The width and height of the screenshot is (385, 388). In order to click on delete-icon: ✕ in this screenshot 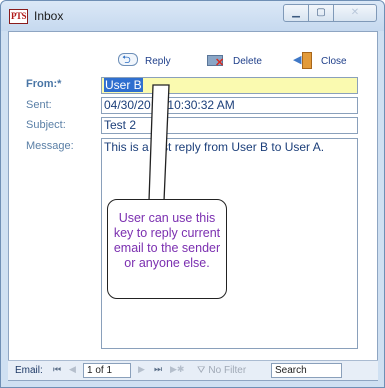, I will do `click(216, 61)`.